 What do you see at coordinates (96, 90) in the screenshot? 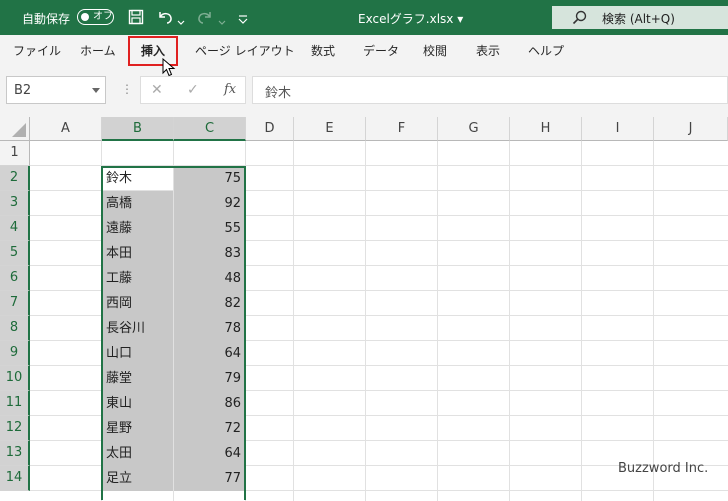
I see `chevron-down-icon` at bounding box center [96, 90].